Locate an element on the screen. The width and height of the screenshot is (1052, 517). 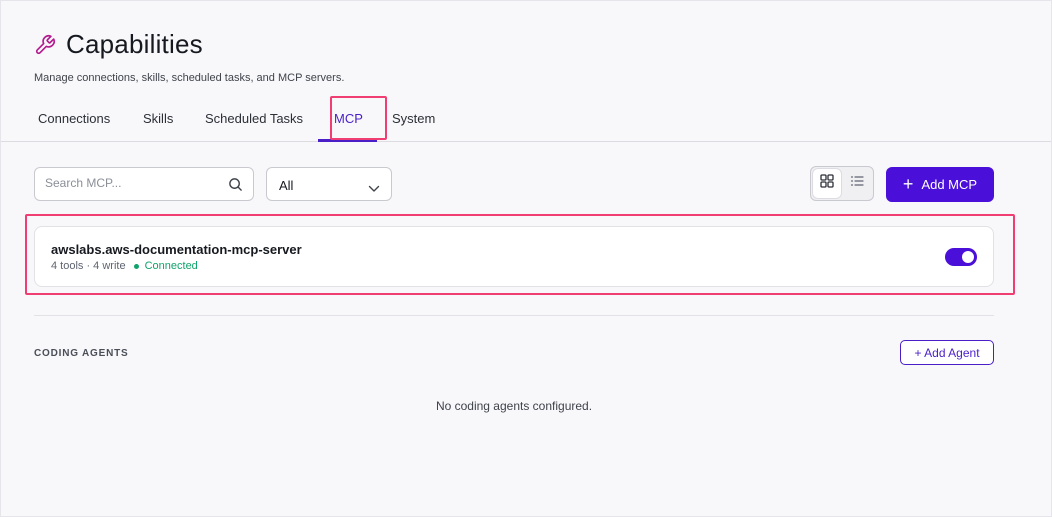
toggle-knob is located at coordinates (968, 257).